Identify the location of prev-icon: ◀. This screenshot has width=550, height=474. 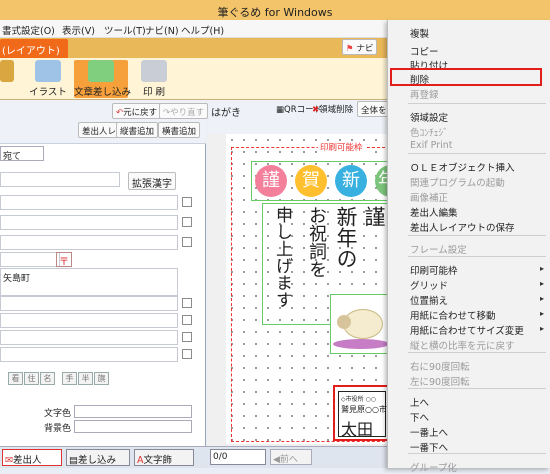
(276, 460).